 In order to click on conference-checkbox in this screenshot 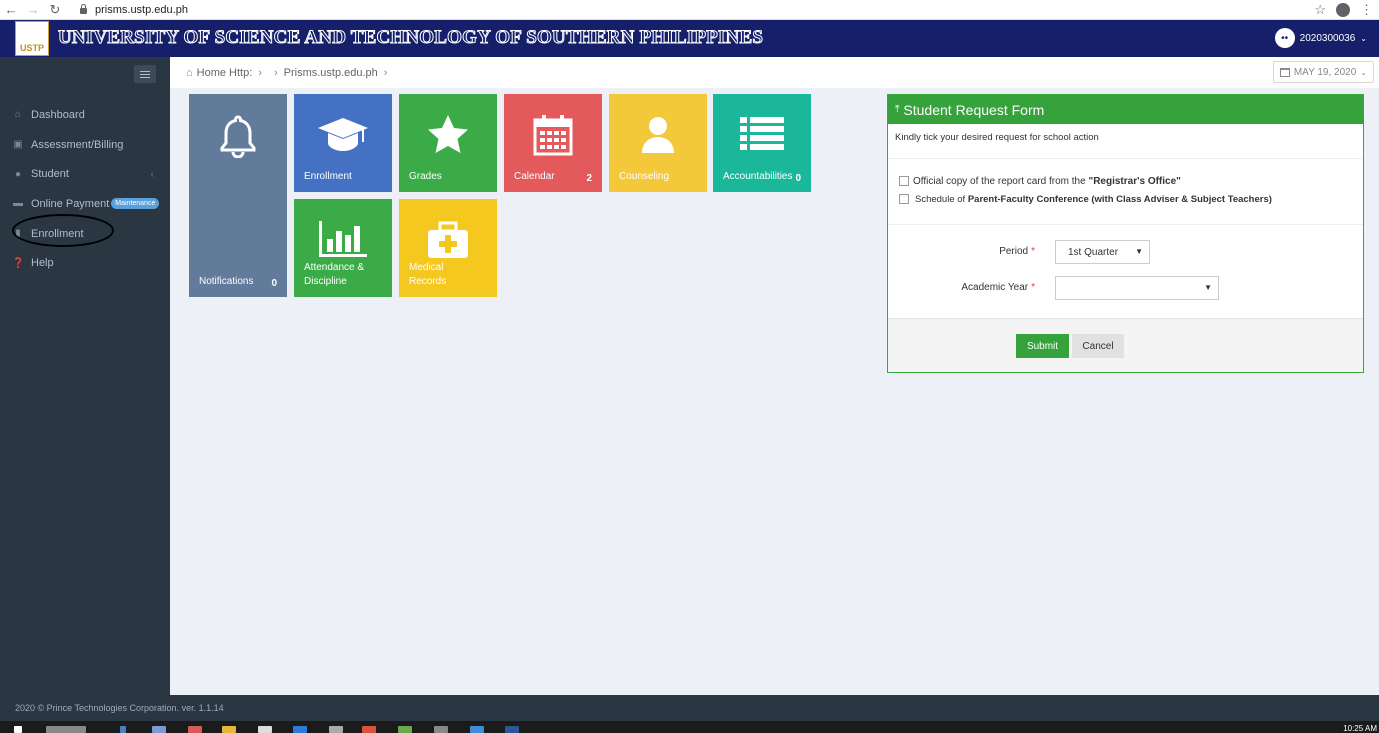, I will do `click(904, 199)`.